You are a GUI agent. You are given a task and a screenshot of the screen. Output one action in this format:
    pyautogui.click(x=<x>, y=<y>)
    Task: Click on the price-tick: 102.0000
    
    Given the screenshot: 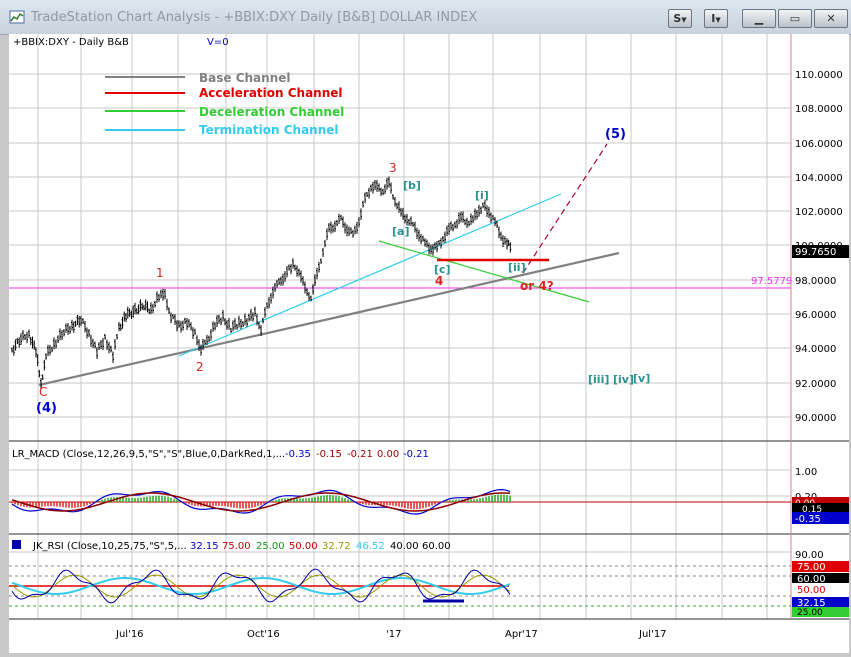 What is the action you would take?
    pyautogui.click(x=819, y=212)
    